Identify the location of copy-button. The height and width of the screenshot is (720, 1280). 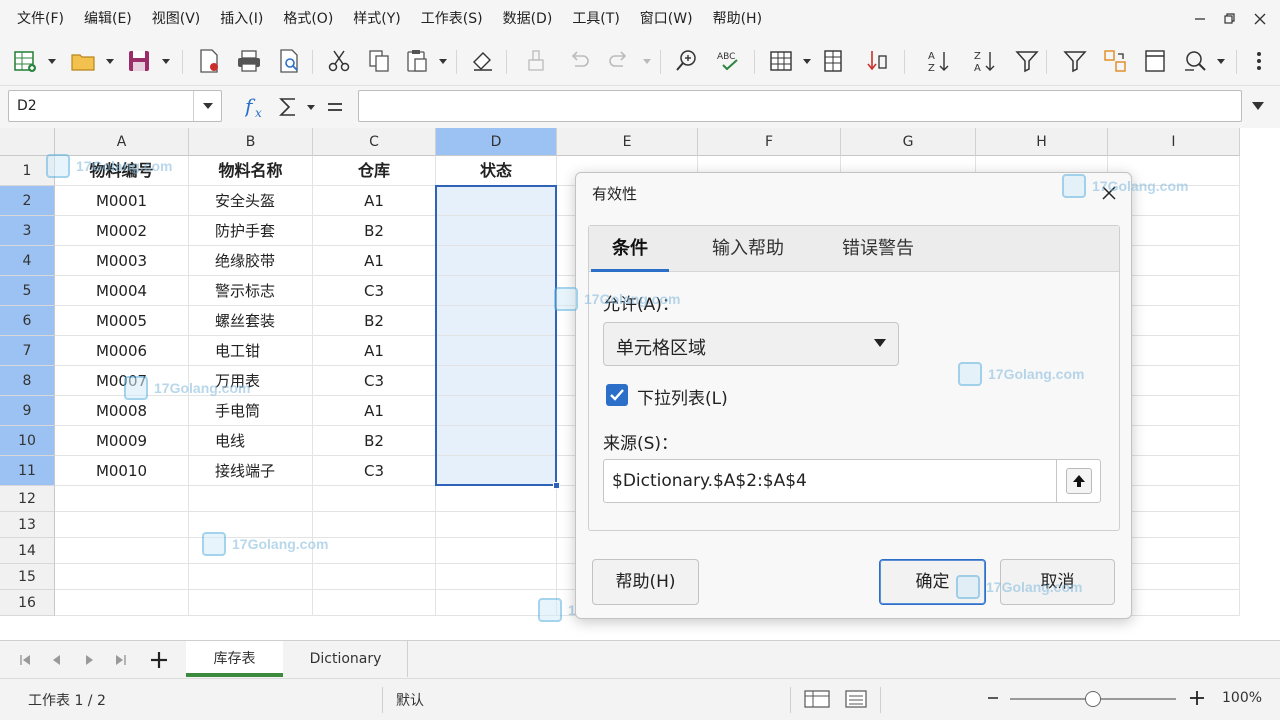
(379, 61).